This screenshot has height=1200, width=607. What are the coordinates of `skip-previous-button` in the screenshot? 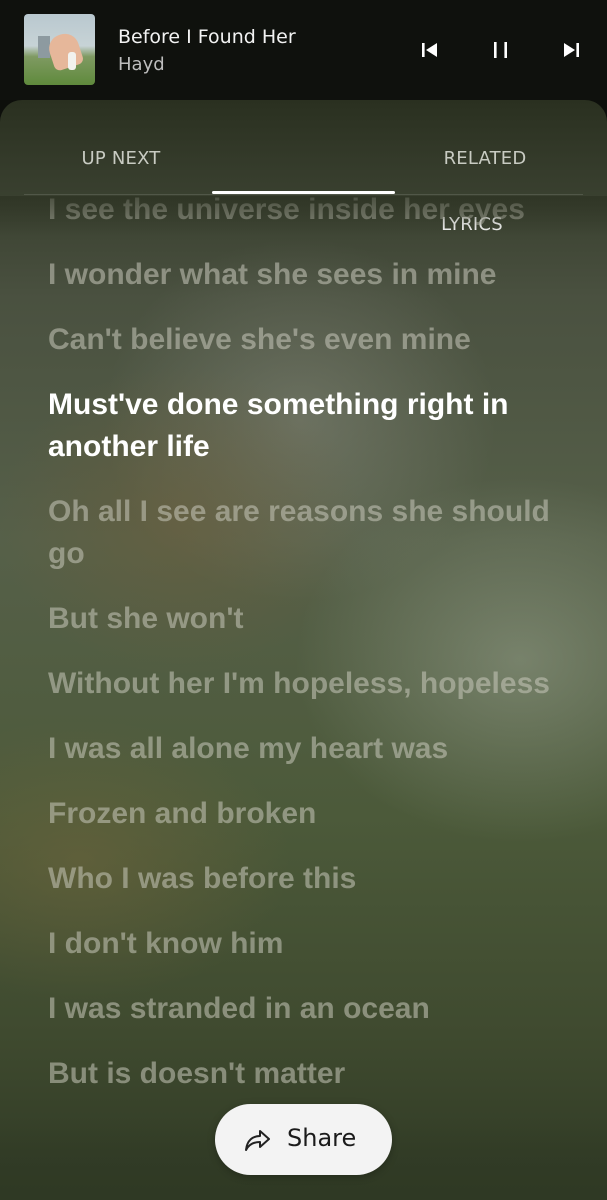 It's located at (430, 50).